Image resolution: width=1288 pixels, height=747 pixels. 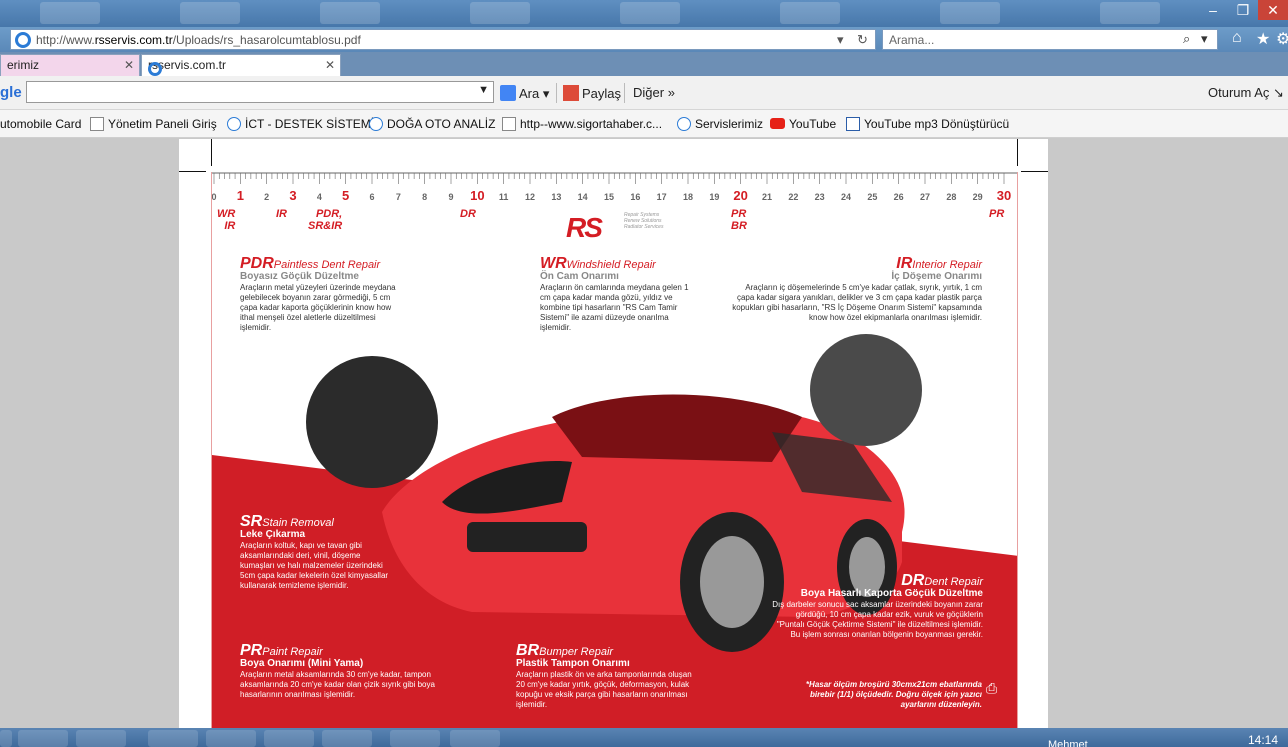 I want to click on google-toolbar: gle ▼ Ara ▾ Paylaş Diğer » Oturum Aç ↘, so click(x=644, y=93).